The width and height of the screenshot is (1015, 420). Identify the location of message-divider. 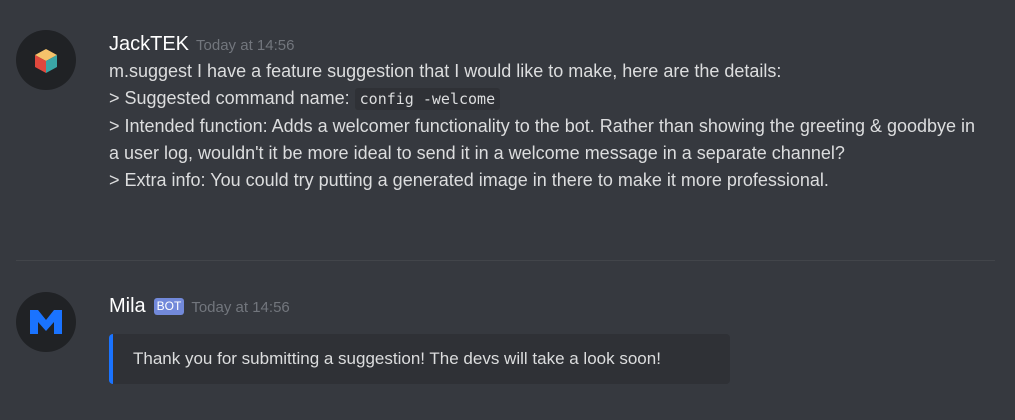
(505, 260).